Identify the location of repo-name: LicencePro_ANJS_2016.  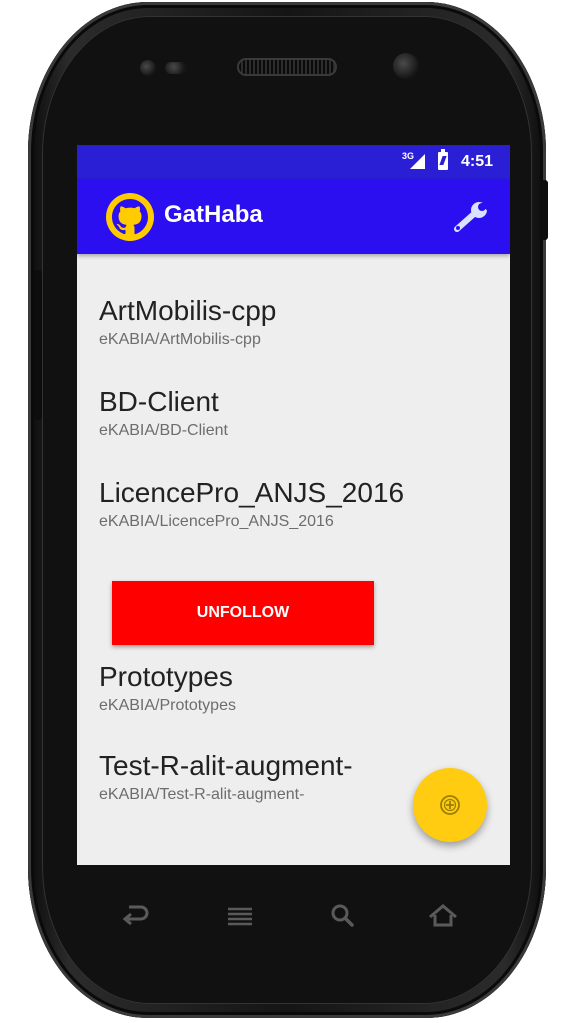
(252, 492).